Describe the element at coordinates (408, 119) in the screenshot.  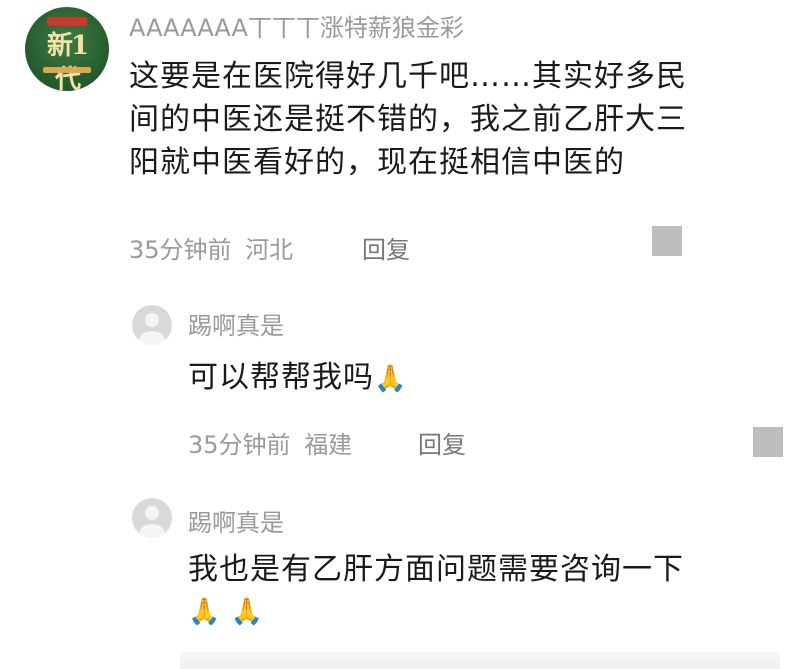
I see `comment-line: 间的中医还是挺不错的，我之前乙肝大三` at that location.